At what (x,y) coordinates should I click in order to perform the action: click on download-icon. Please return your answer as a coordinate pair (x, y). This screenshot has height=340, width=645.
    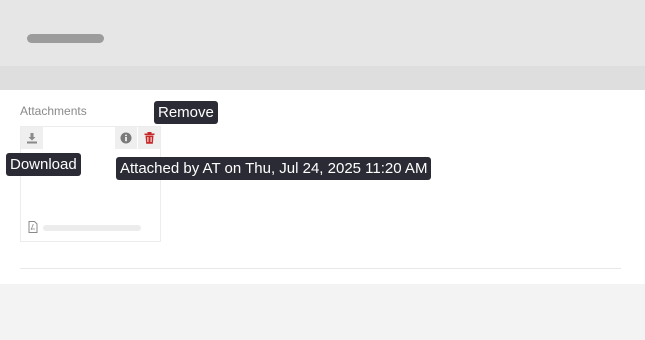
    Looking at the image, I should click on (32, 138).